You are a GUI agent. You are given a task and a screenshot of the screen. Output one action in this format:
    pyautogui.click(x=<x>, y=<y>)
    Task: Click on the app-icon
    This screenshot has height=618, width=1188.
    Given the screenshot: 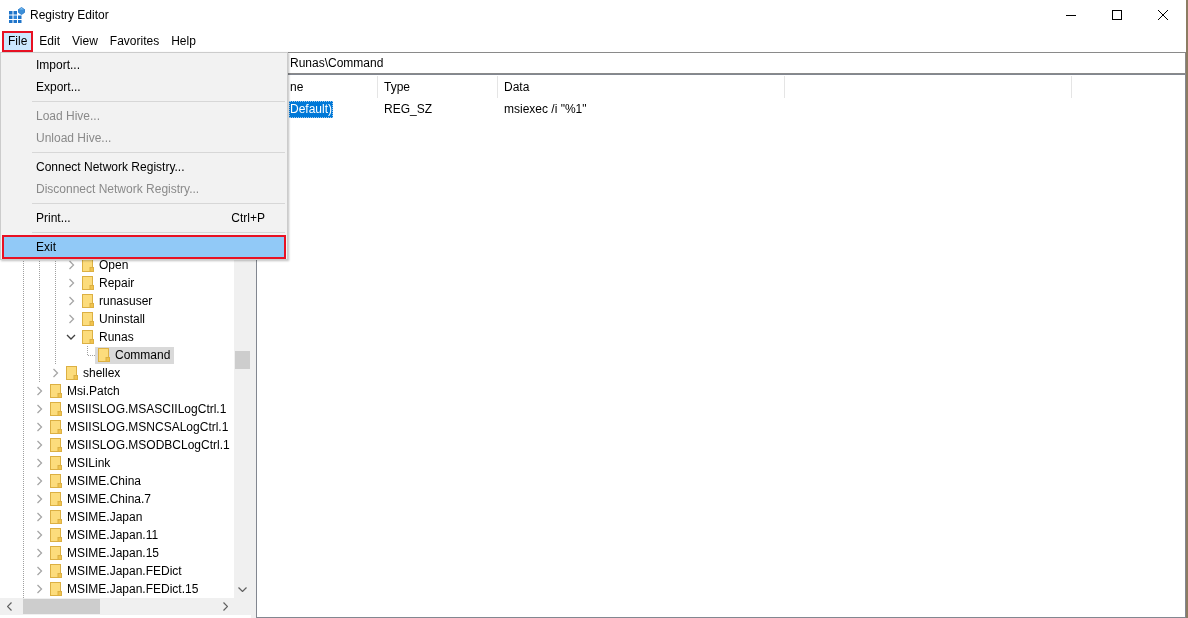 What is the action you would take?
    pyautogui.click(x=17, y=15)
    